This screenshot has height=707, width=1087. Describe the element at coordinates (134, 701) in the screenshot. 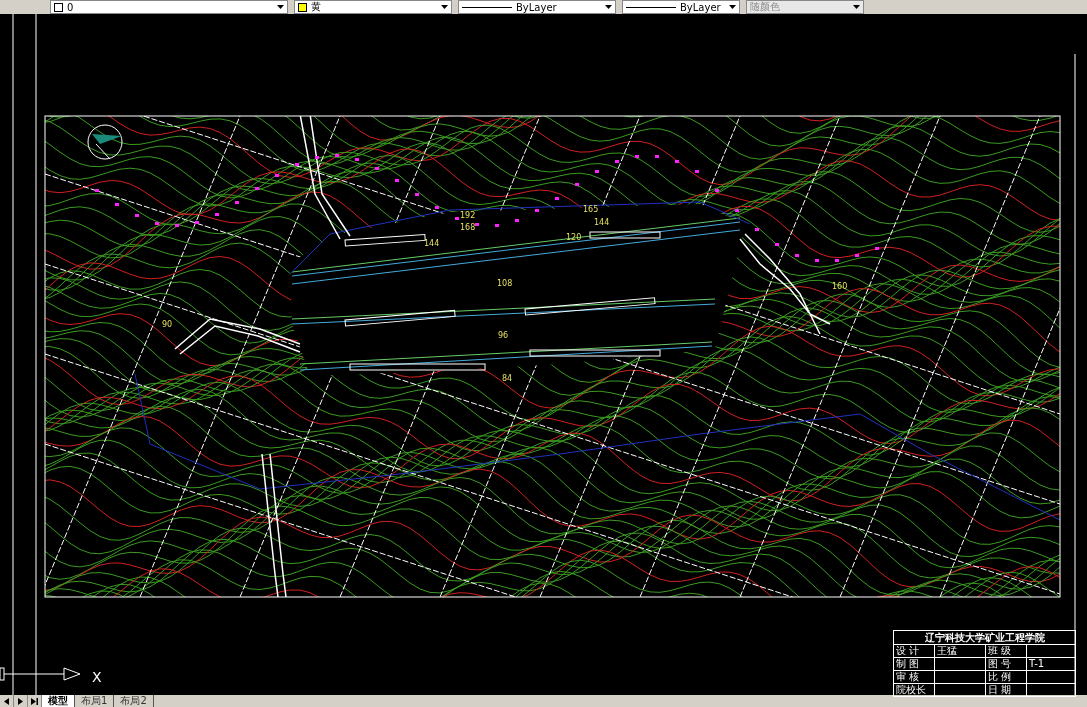

I see `layout-tab: 布局2` at that location.